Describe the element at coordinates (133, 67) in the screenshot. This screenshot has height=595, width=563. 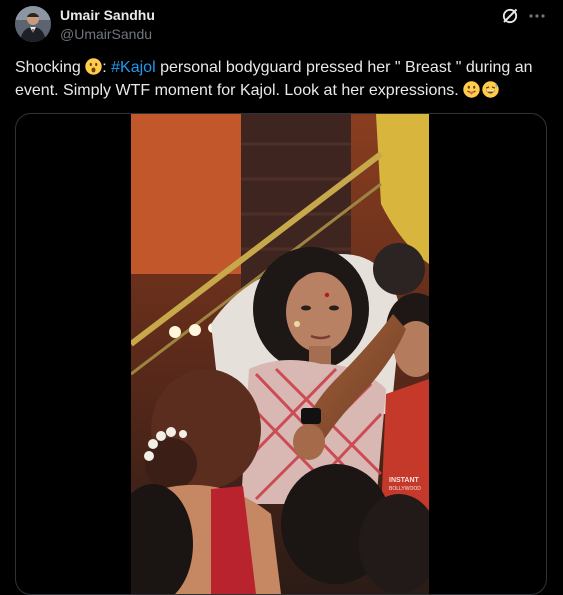
I see `hashtag-link: #Kajol` at that location.